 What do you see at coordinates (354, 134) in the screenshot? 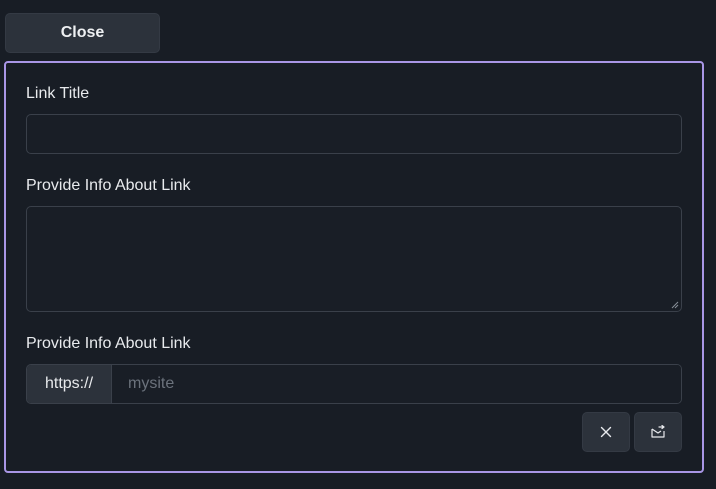
I see `link-title-input` at bounding box center [354, 134].